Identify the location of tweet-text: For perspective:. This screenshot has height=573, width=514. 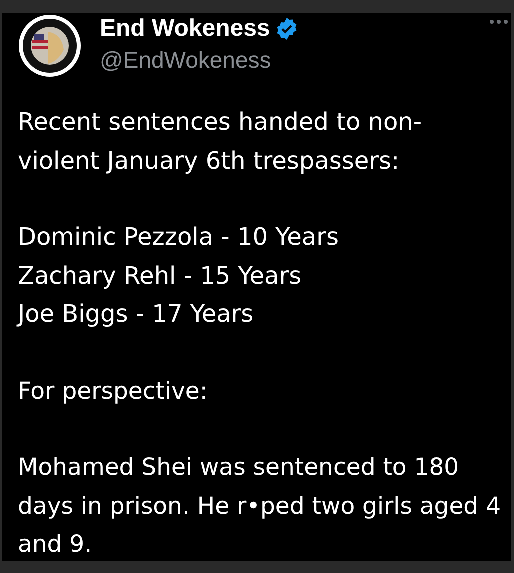
(113, 391).